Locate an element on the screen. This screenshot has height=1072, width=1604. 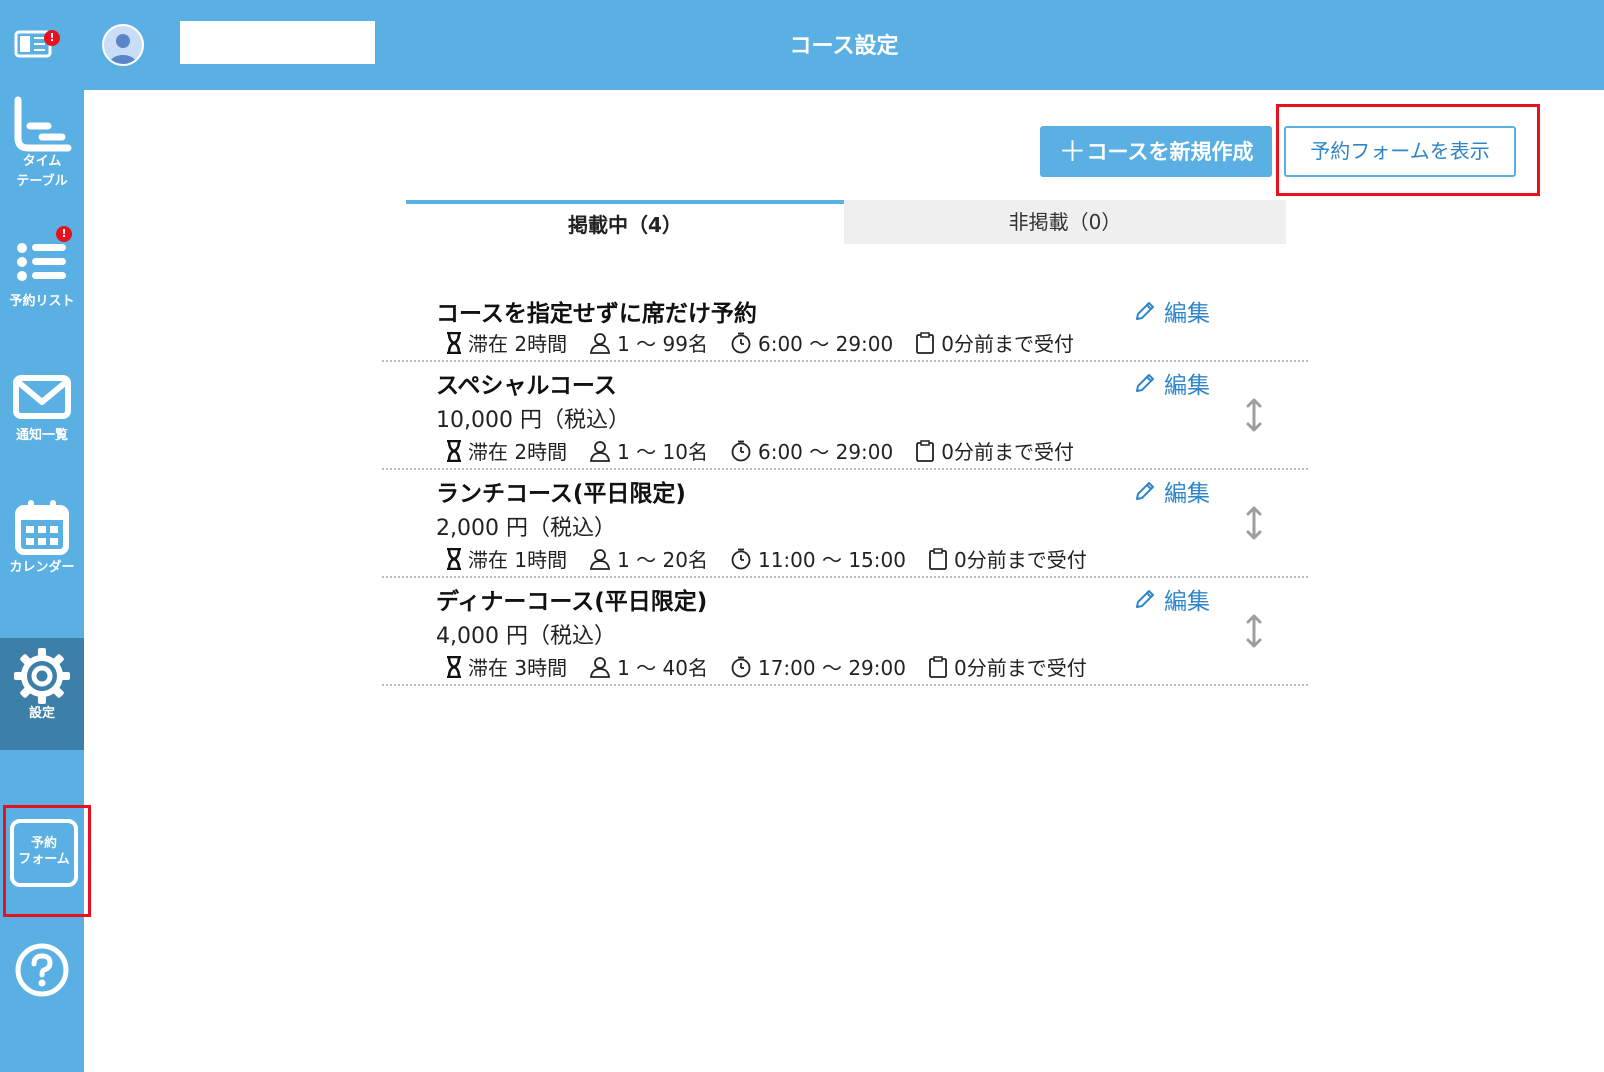
course-price: 4,000 円（税込） is located at coordinates (526, 636).